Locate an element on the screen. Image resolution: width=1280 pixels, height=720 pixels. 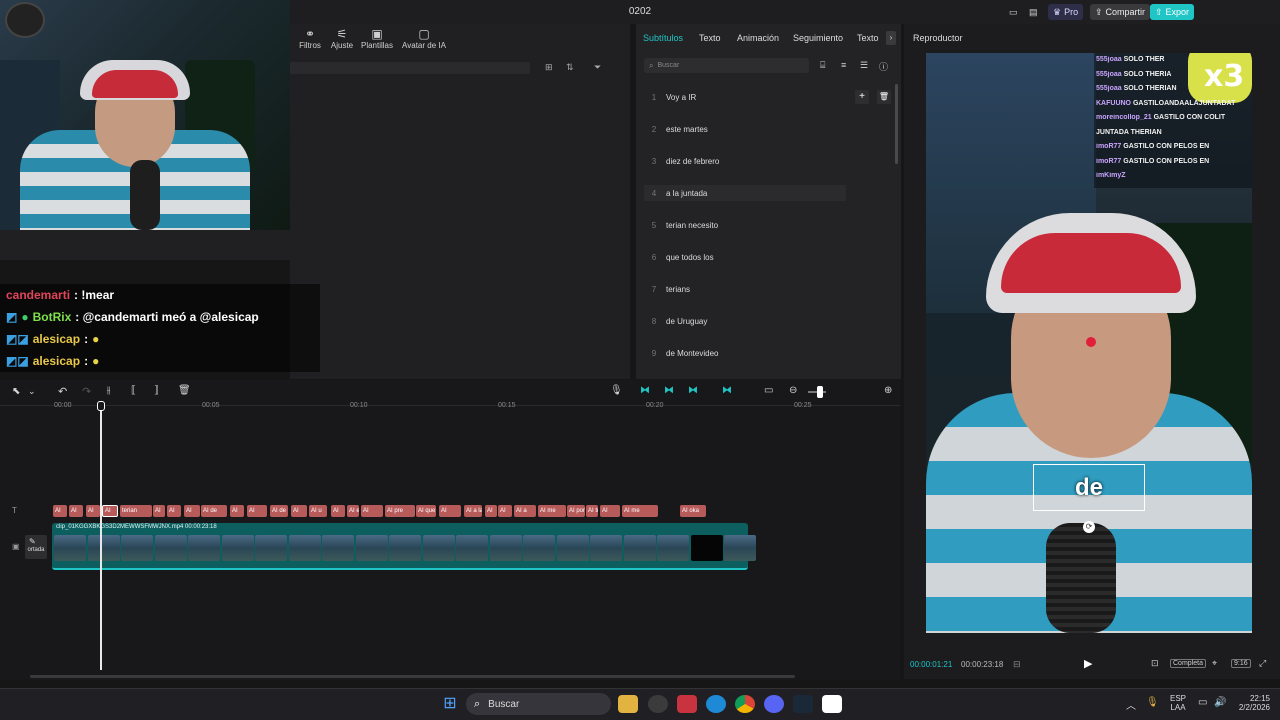
taskbar-search: ⌕ Buscar is located at coordinates (538, 704).